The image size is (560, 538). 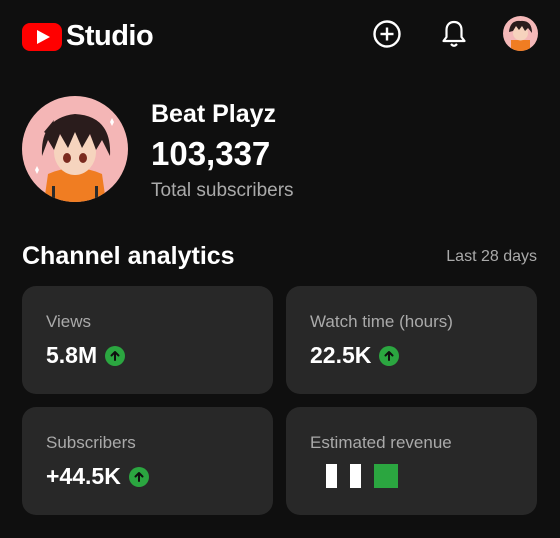 What do you see at coordinates (69, 321) in the screenshot?
I see `card-label: Views` at bounding box center [69, 321].